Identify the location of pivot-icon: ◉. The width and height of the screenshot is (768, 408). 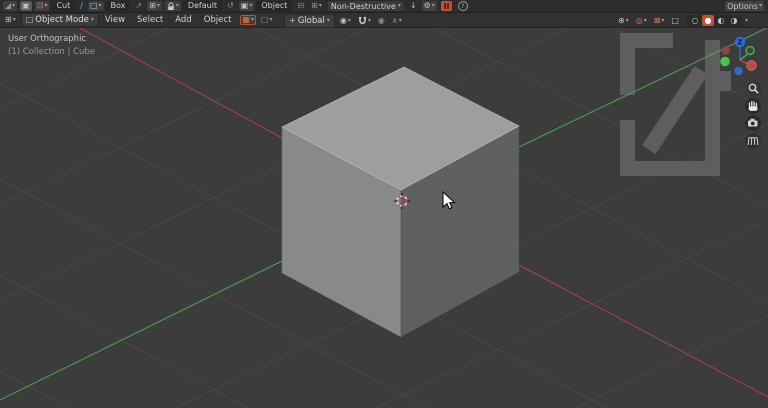
(343, 20).